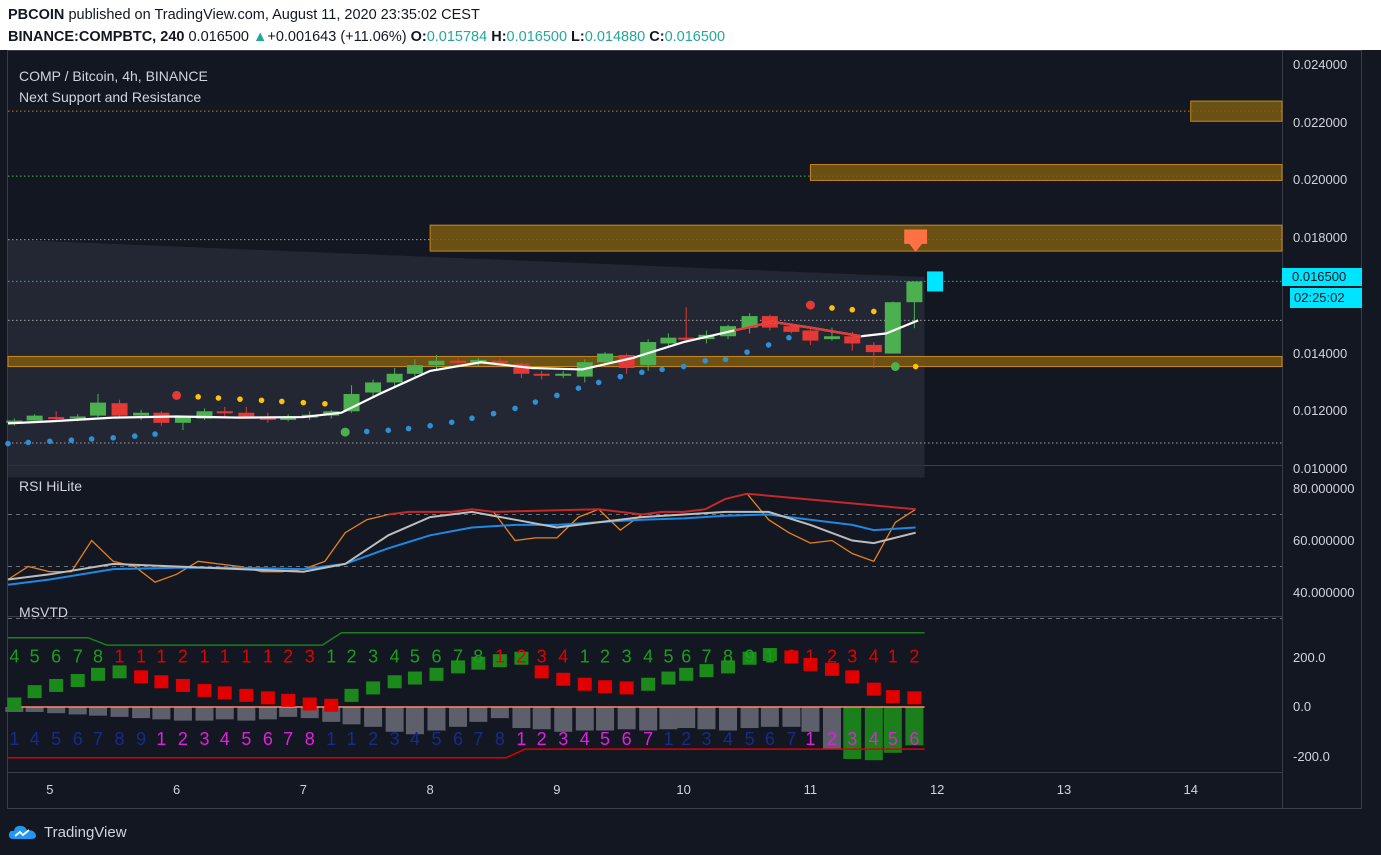  I want to click on time-tick-label: 12, so click(937, 789).